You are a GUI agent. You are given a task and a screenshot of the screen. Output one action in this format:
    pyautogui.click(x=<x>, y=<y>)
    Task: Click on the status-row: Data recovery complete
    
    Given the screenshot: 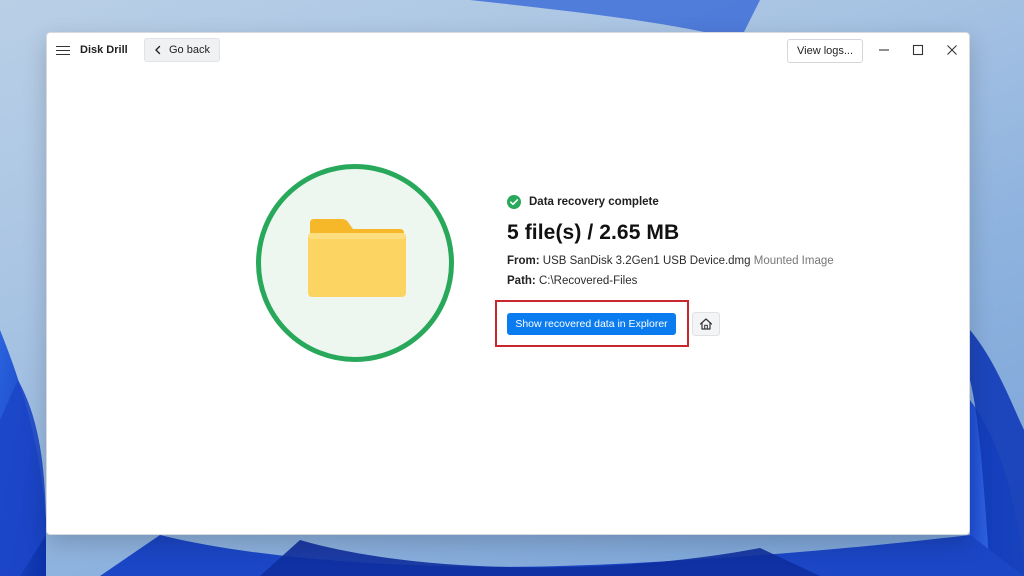 What is the action you would take?
    pyautogui.click(x=717, y=202)
    